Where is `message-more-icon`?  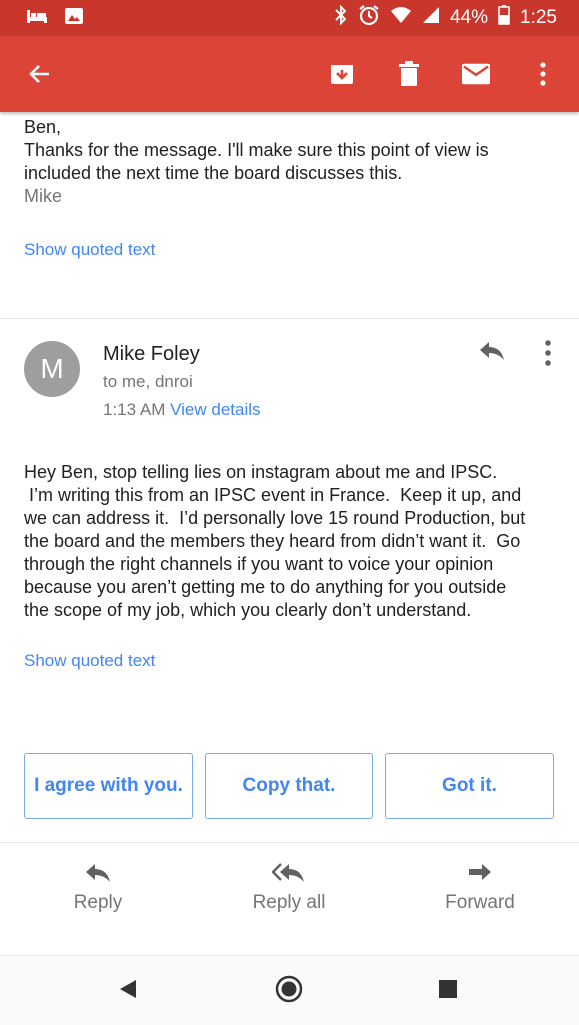
message-more-icon is located at coordinates (548, 354).